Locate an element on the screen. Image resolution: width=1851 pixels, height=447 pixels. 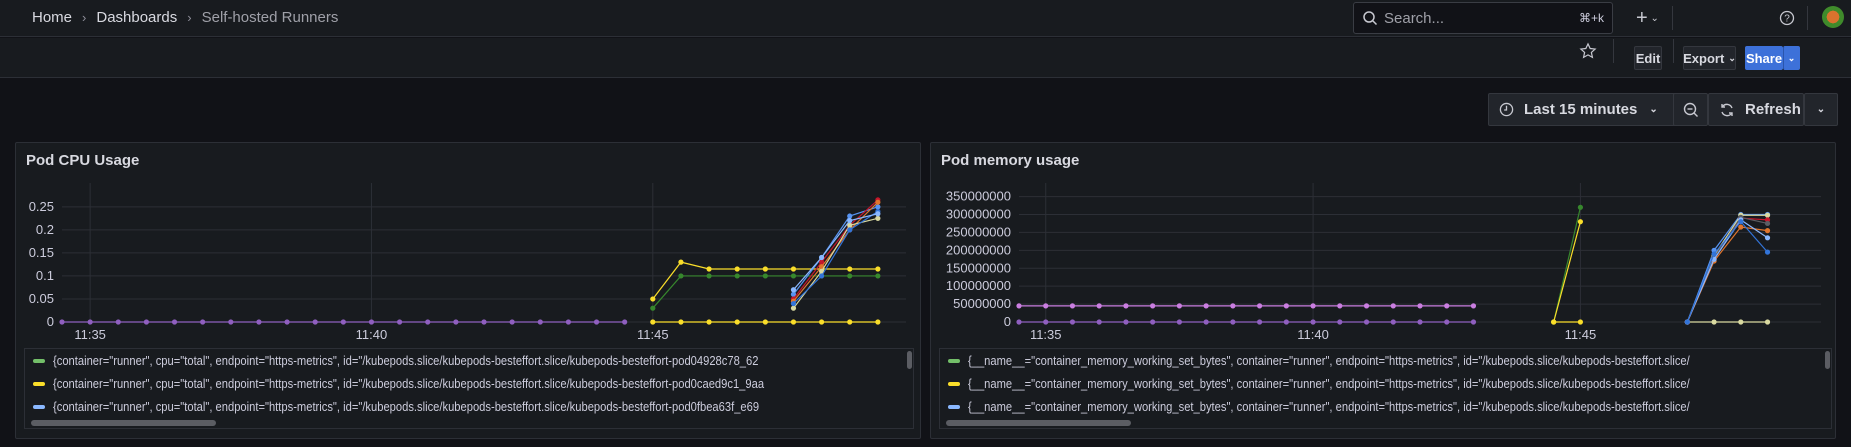
export-button: Export ⌄ is located at coordinates (1709, 58).